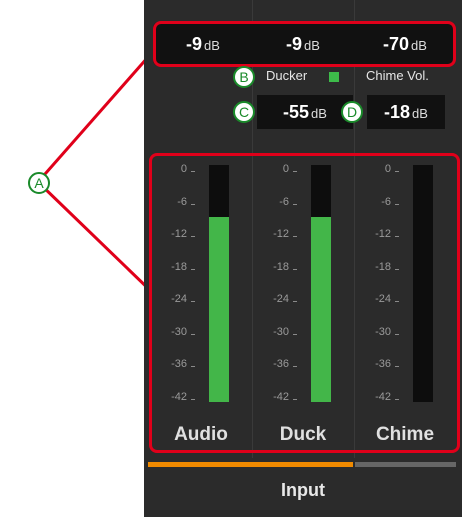 The height and width of the screenshot is (517, 462). Describe the element at coordinates (244, 77) in the screenshot. I see `callout-b: B` at that location.